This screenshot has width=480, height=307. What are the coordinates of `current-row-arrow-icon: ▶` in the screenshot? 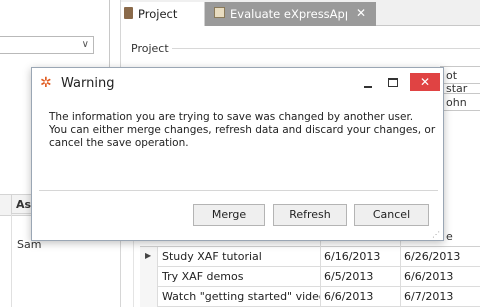 It's located at (148, 255).